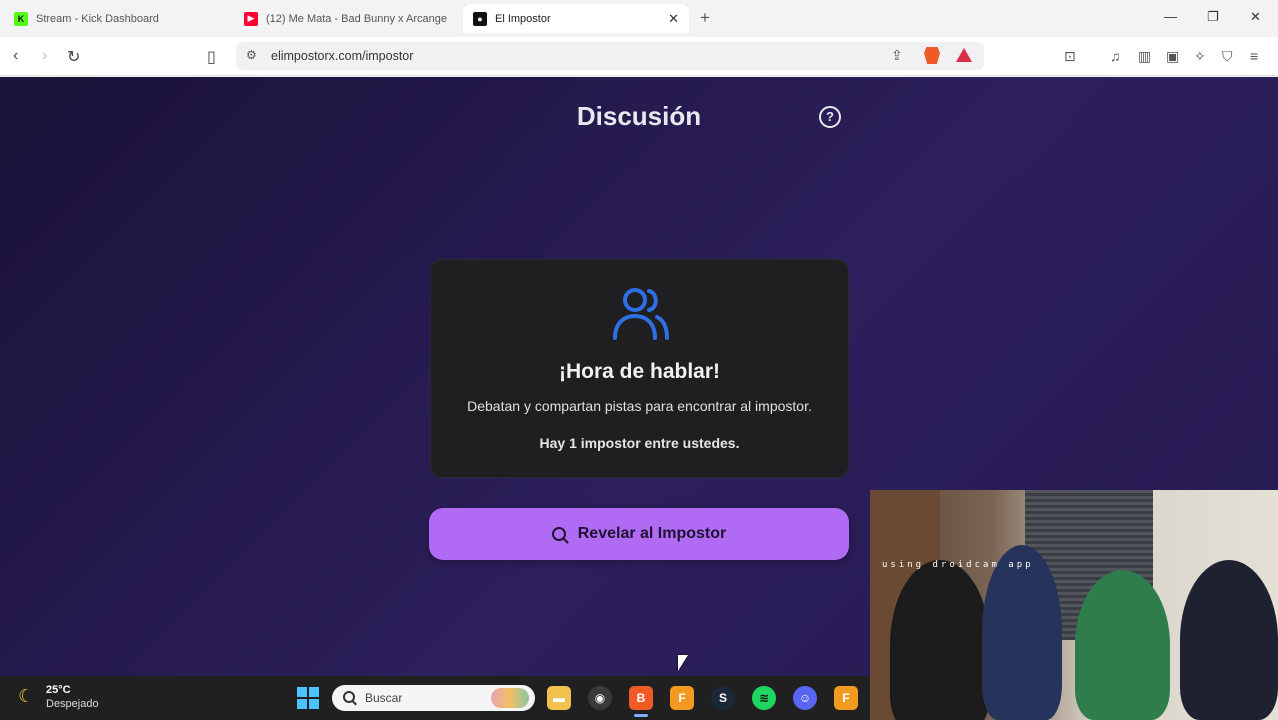 This screenshot has width=1278, height=720. I want to click on search-highlight-icon, so click(510, 698).